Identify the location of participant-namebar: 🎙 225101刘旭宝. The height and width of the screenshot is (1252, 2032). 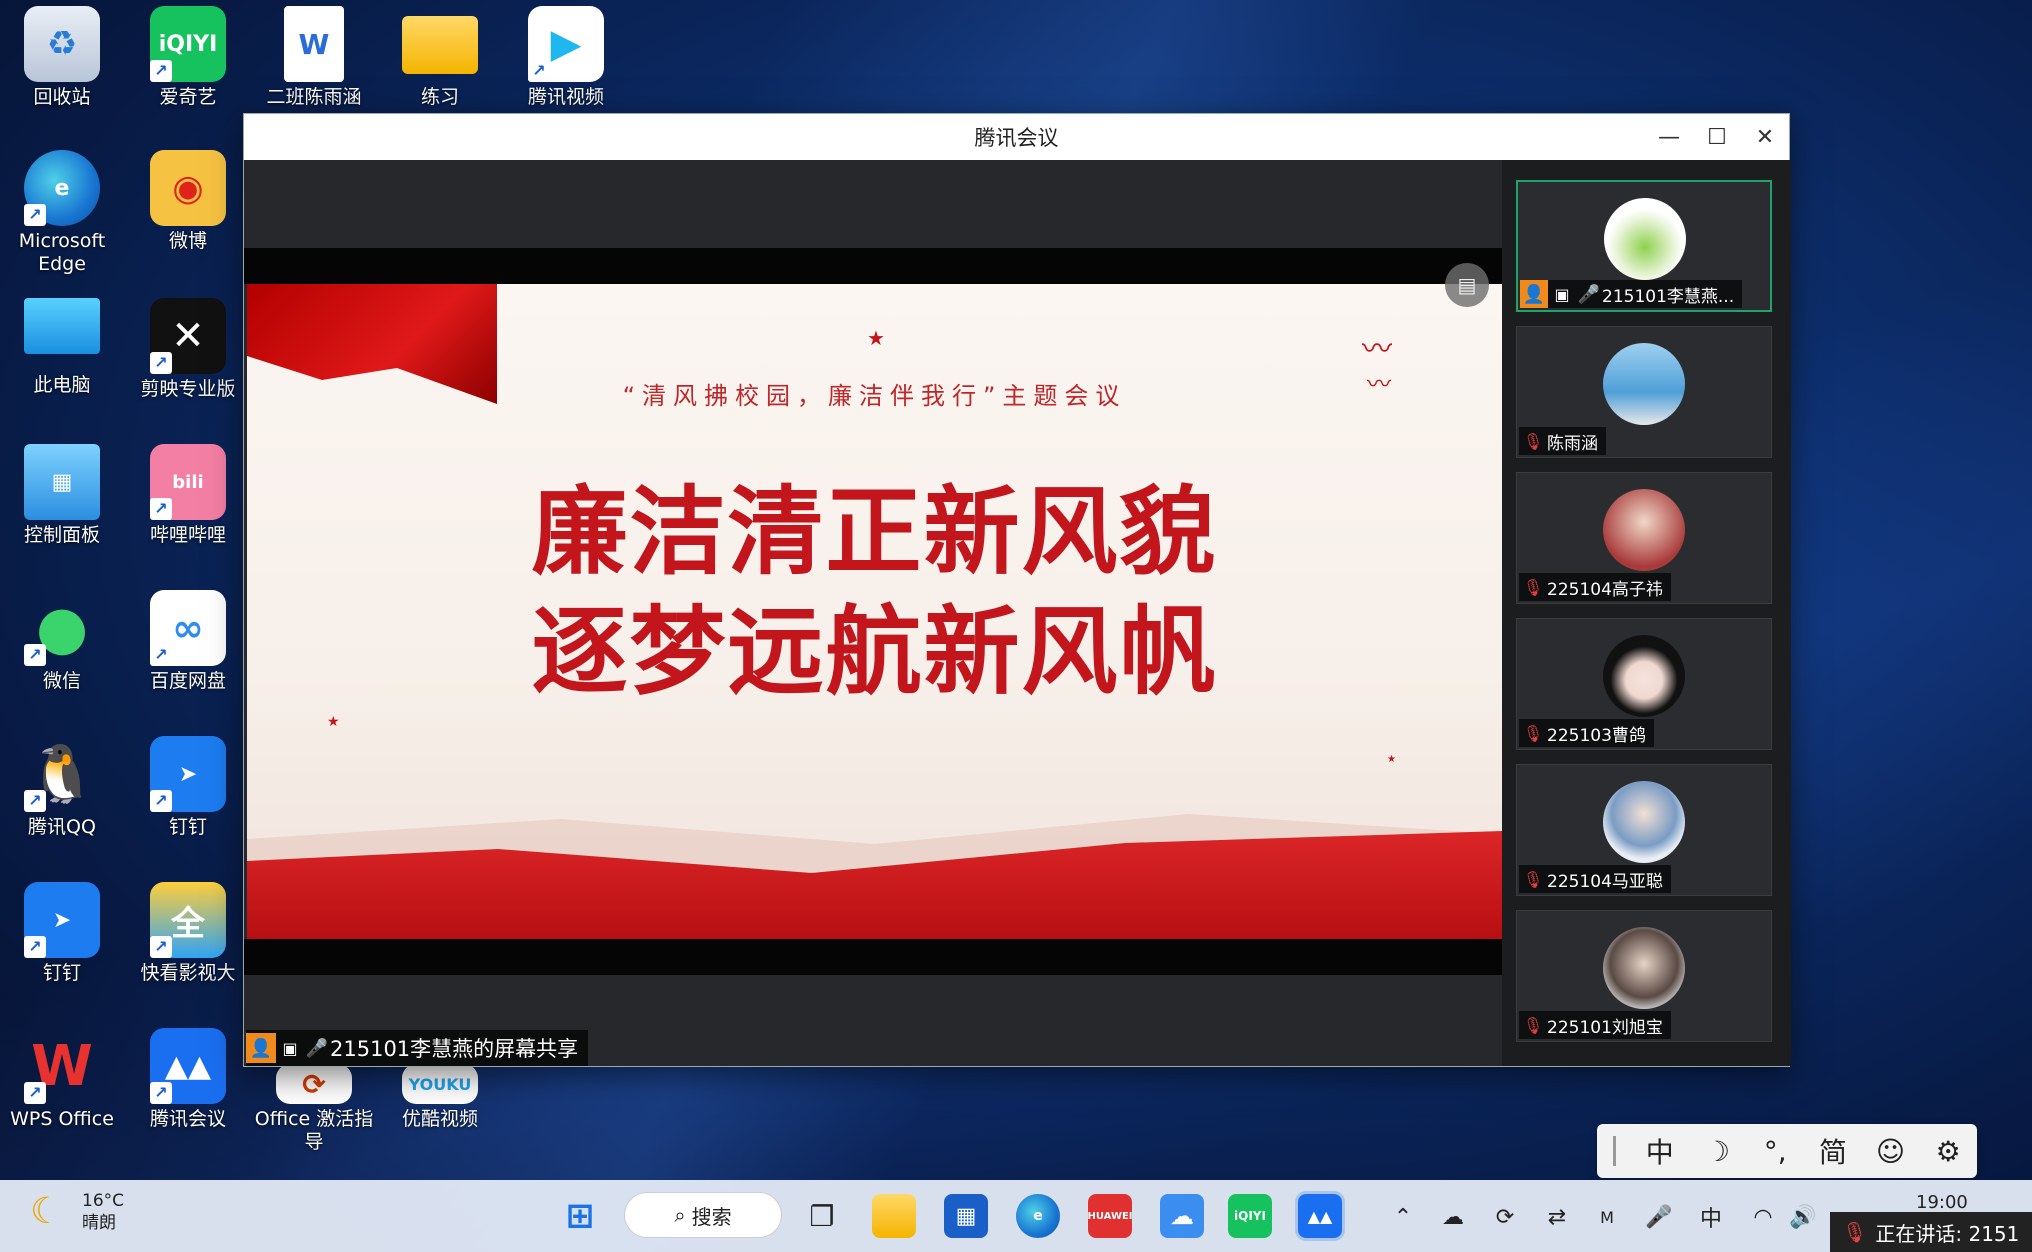
(1595, 1025).